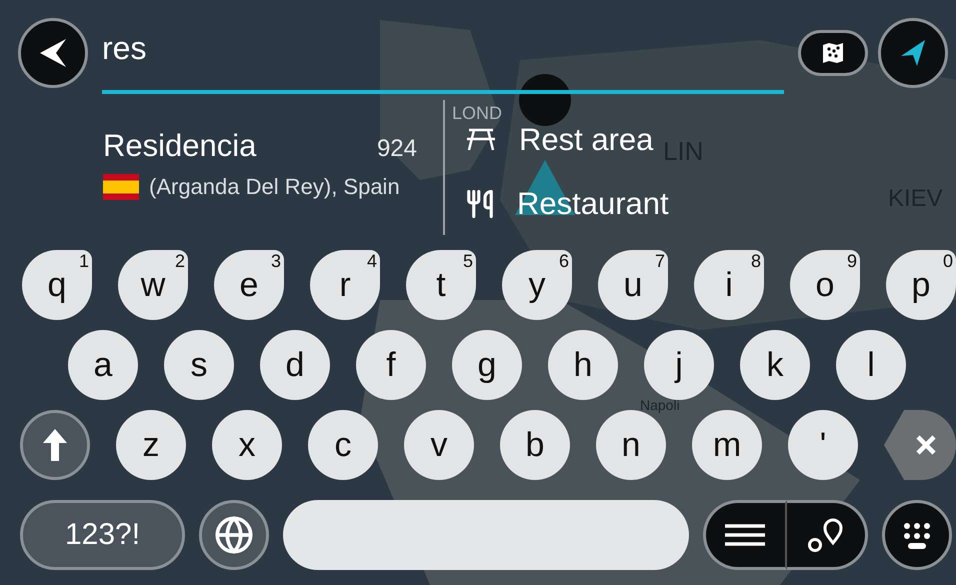  Describe the element at coordinates (234, 535) in the screenshot. I see `globe-icon` at that location.